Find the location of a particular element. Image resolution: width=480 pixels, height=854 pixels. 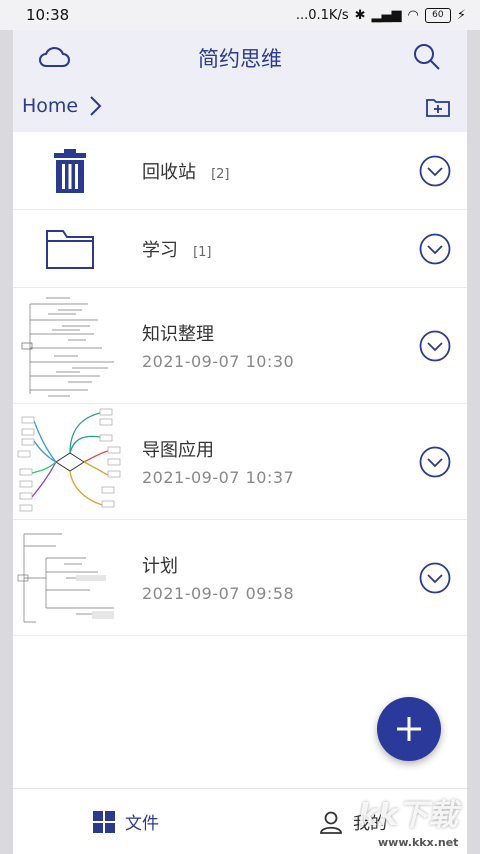

signal-icon: ▂▄▆ is located at coordinates (386, 15).